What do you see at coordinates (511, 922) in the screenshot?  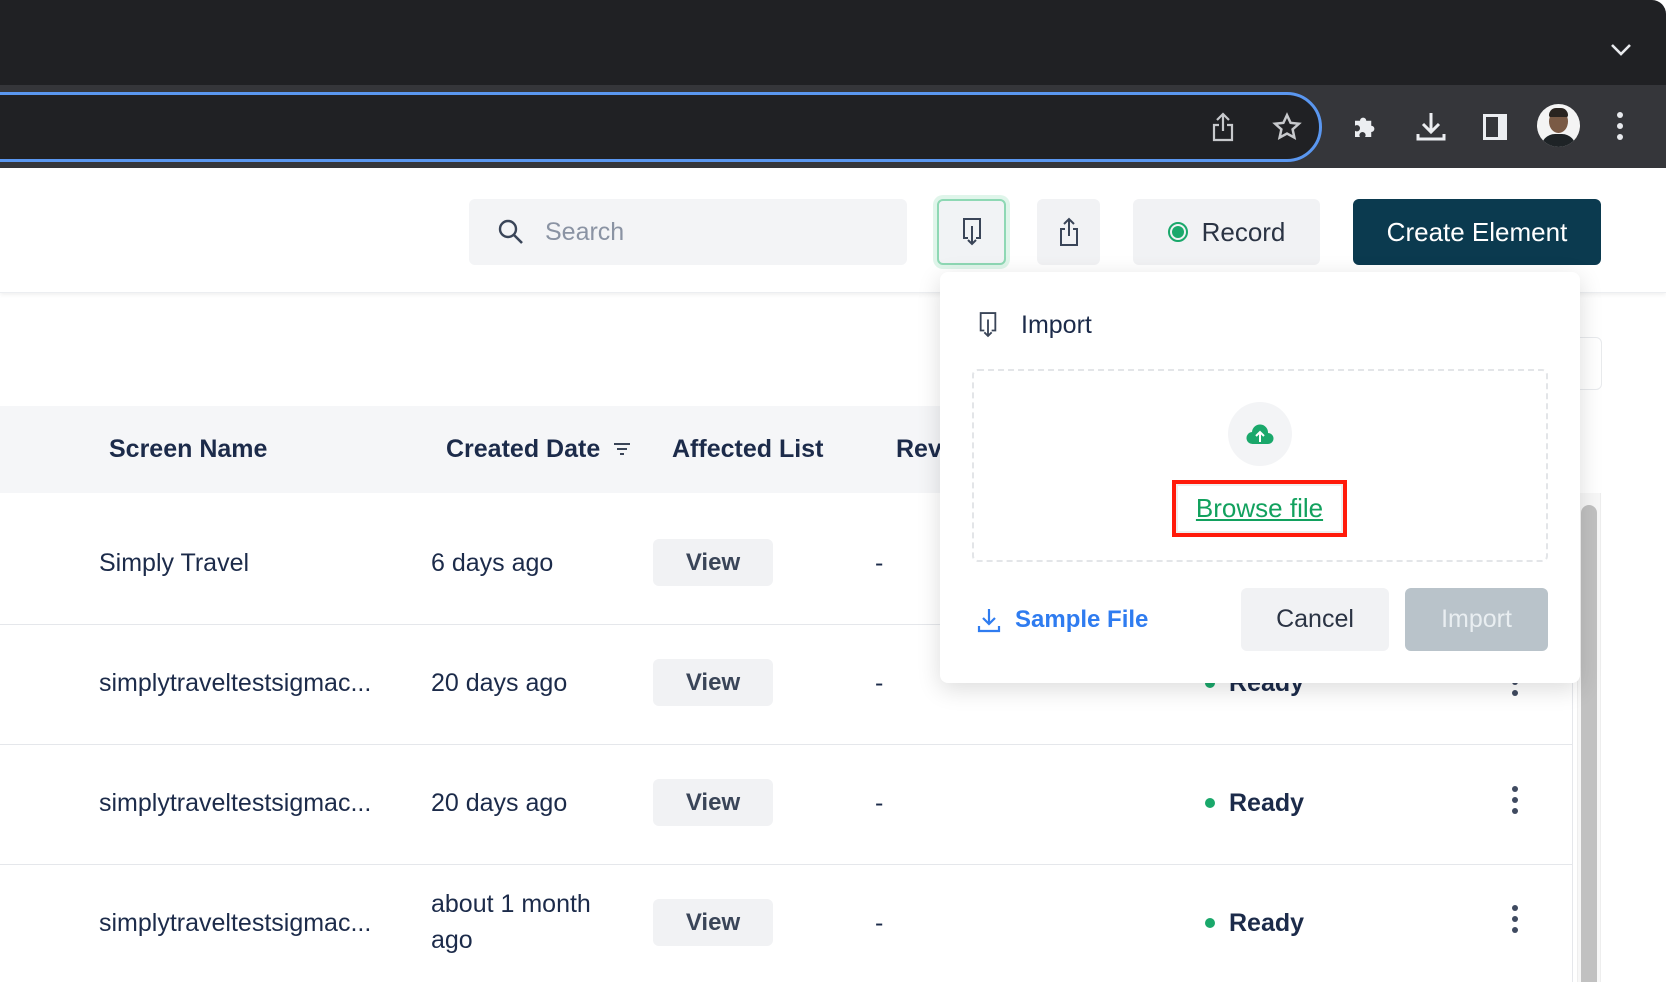 I see `created-date: about 1 month ago` at bounding box center [511, 922].